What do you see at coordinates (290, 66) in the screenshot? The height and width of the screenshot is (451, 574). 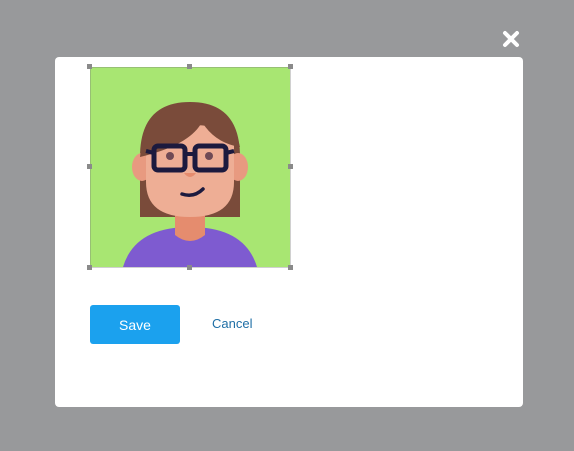 I see `crop-handle-top-right` at bounding box center [290, 66].